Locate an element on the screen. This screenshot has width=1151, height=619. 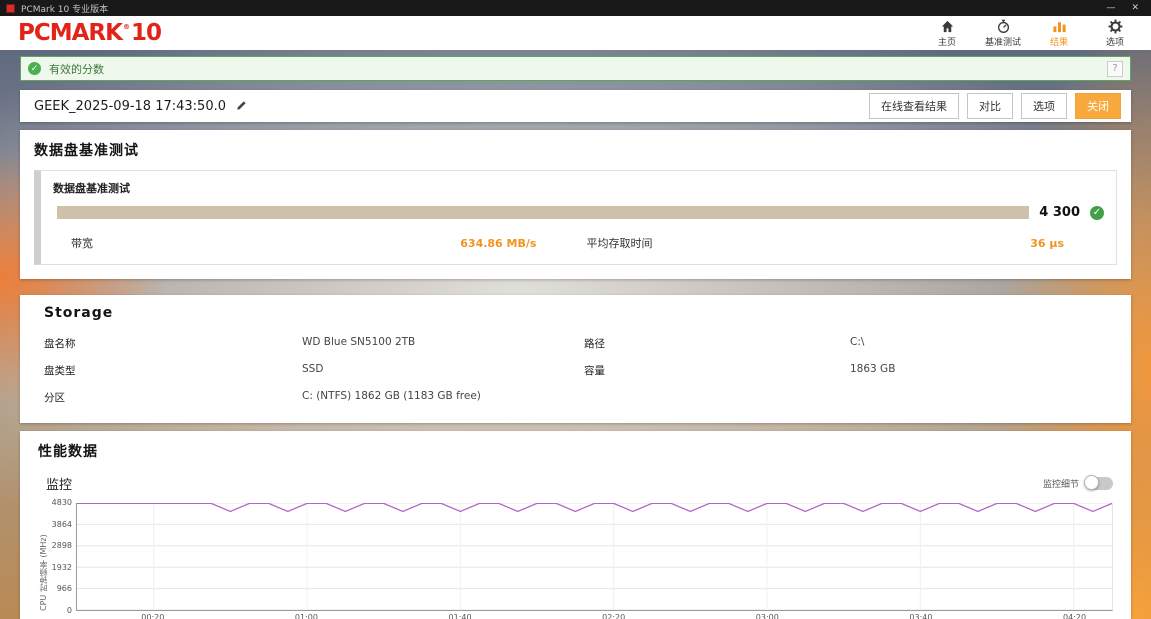
app-icon is located at coordinates (10, 8).